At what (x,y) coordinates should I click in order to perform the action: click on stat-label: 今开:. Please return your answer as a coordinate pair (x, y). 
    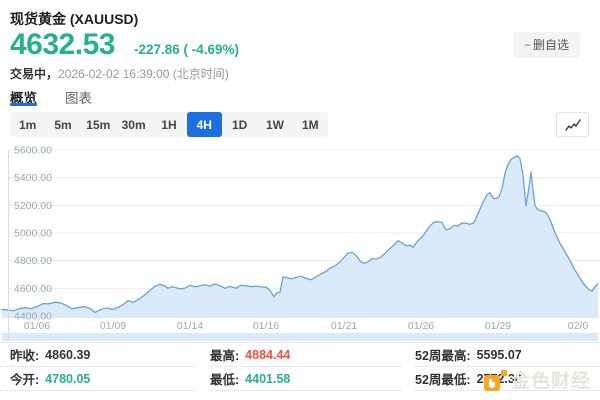
    Looking at the image, I should click on (25, 380).